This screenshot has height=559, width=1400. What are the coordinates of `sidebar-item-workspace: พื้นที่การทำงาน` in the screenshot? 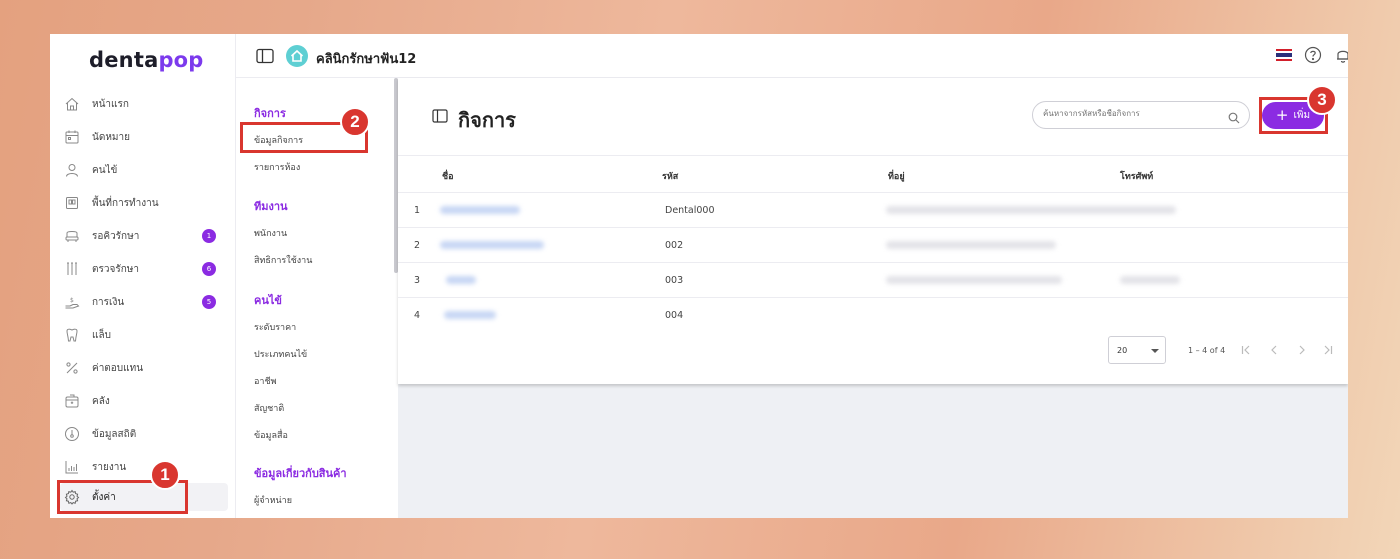 It's located at (144, 203).